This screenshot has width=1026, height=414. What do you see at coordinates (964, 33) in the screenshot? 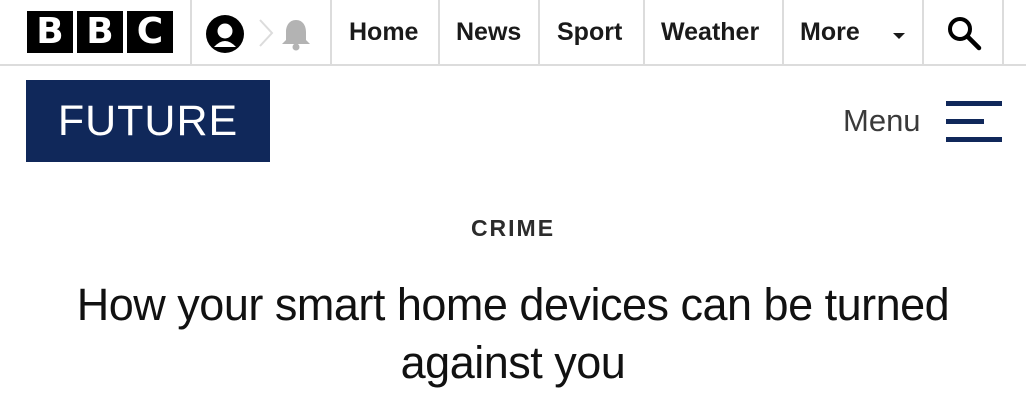
I see `search-icon` at bounding box center [964, 33].